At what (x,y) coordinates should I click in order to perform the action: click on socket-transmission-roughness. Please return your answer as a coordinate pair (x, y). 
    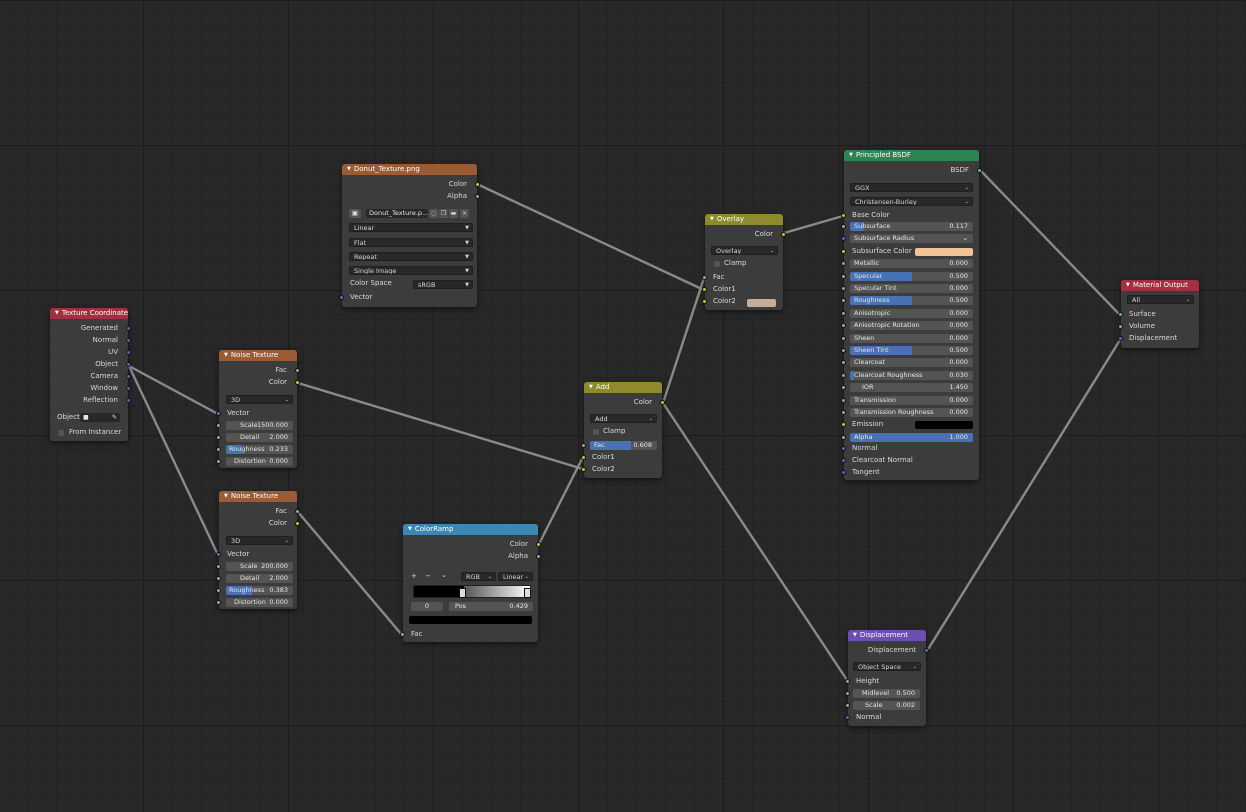
    Looking at the image, I should click on (843, 412).